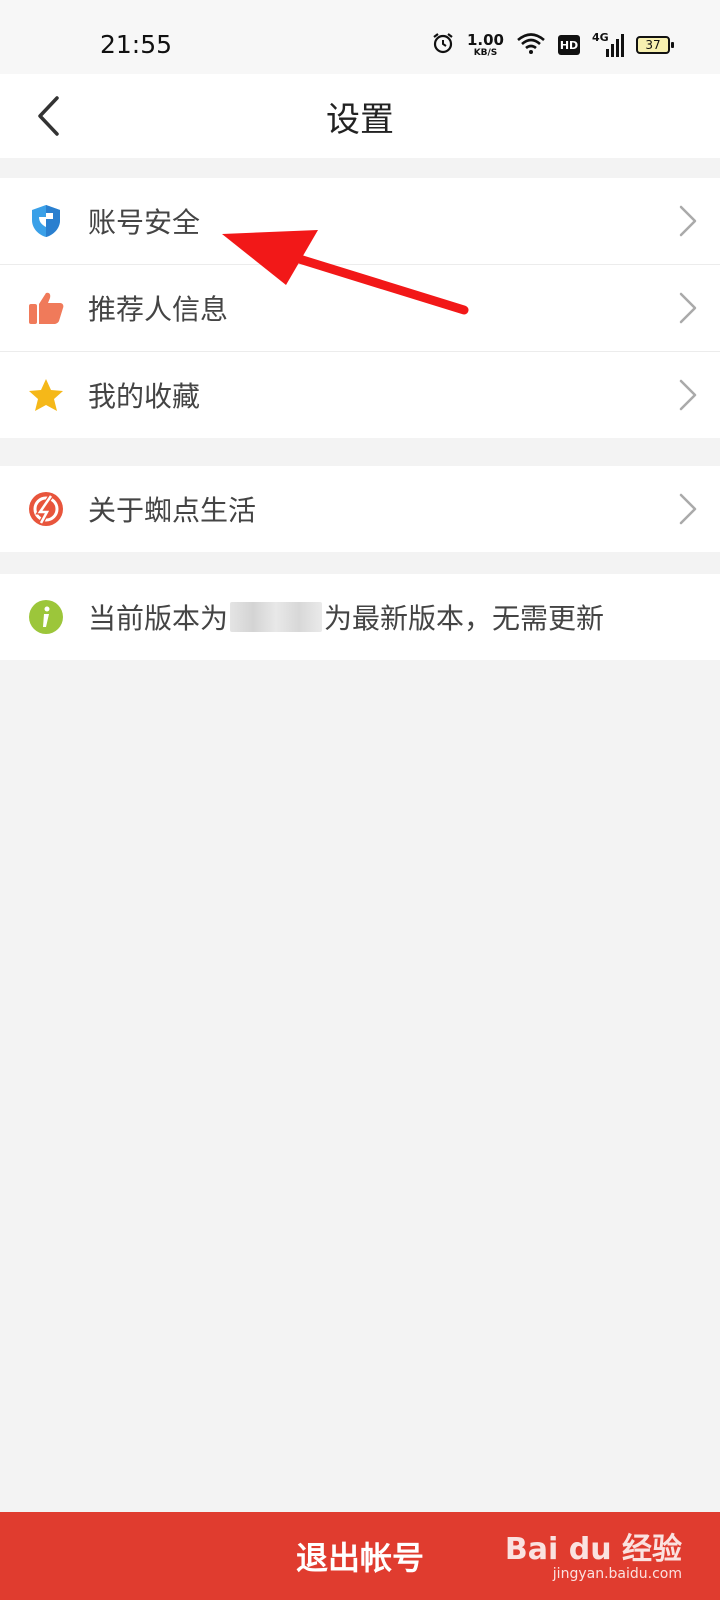 The width and height of the screenshot is (720, 1600). I want to click on star-icon, so click(46, 395).